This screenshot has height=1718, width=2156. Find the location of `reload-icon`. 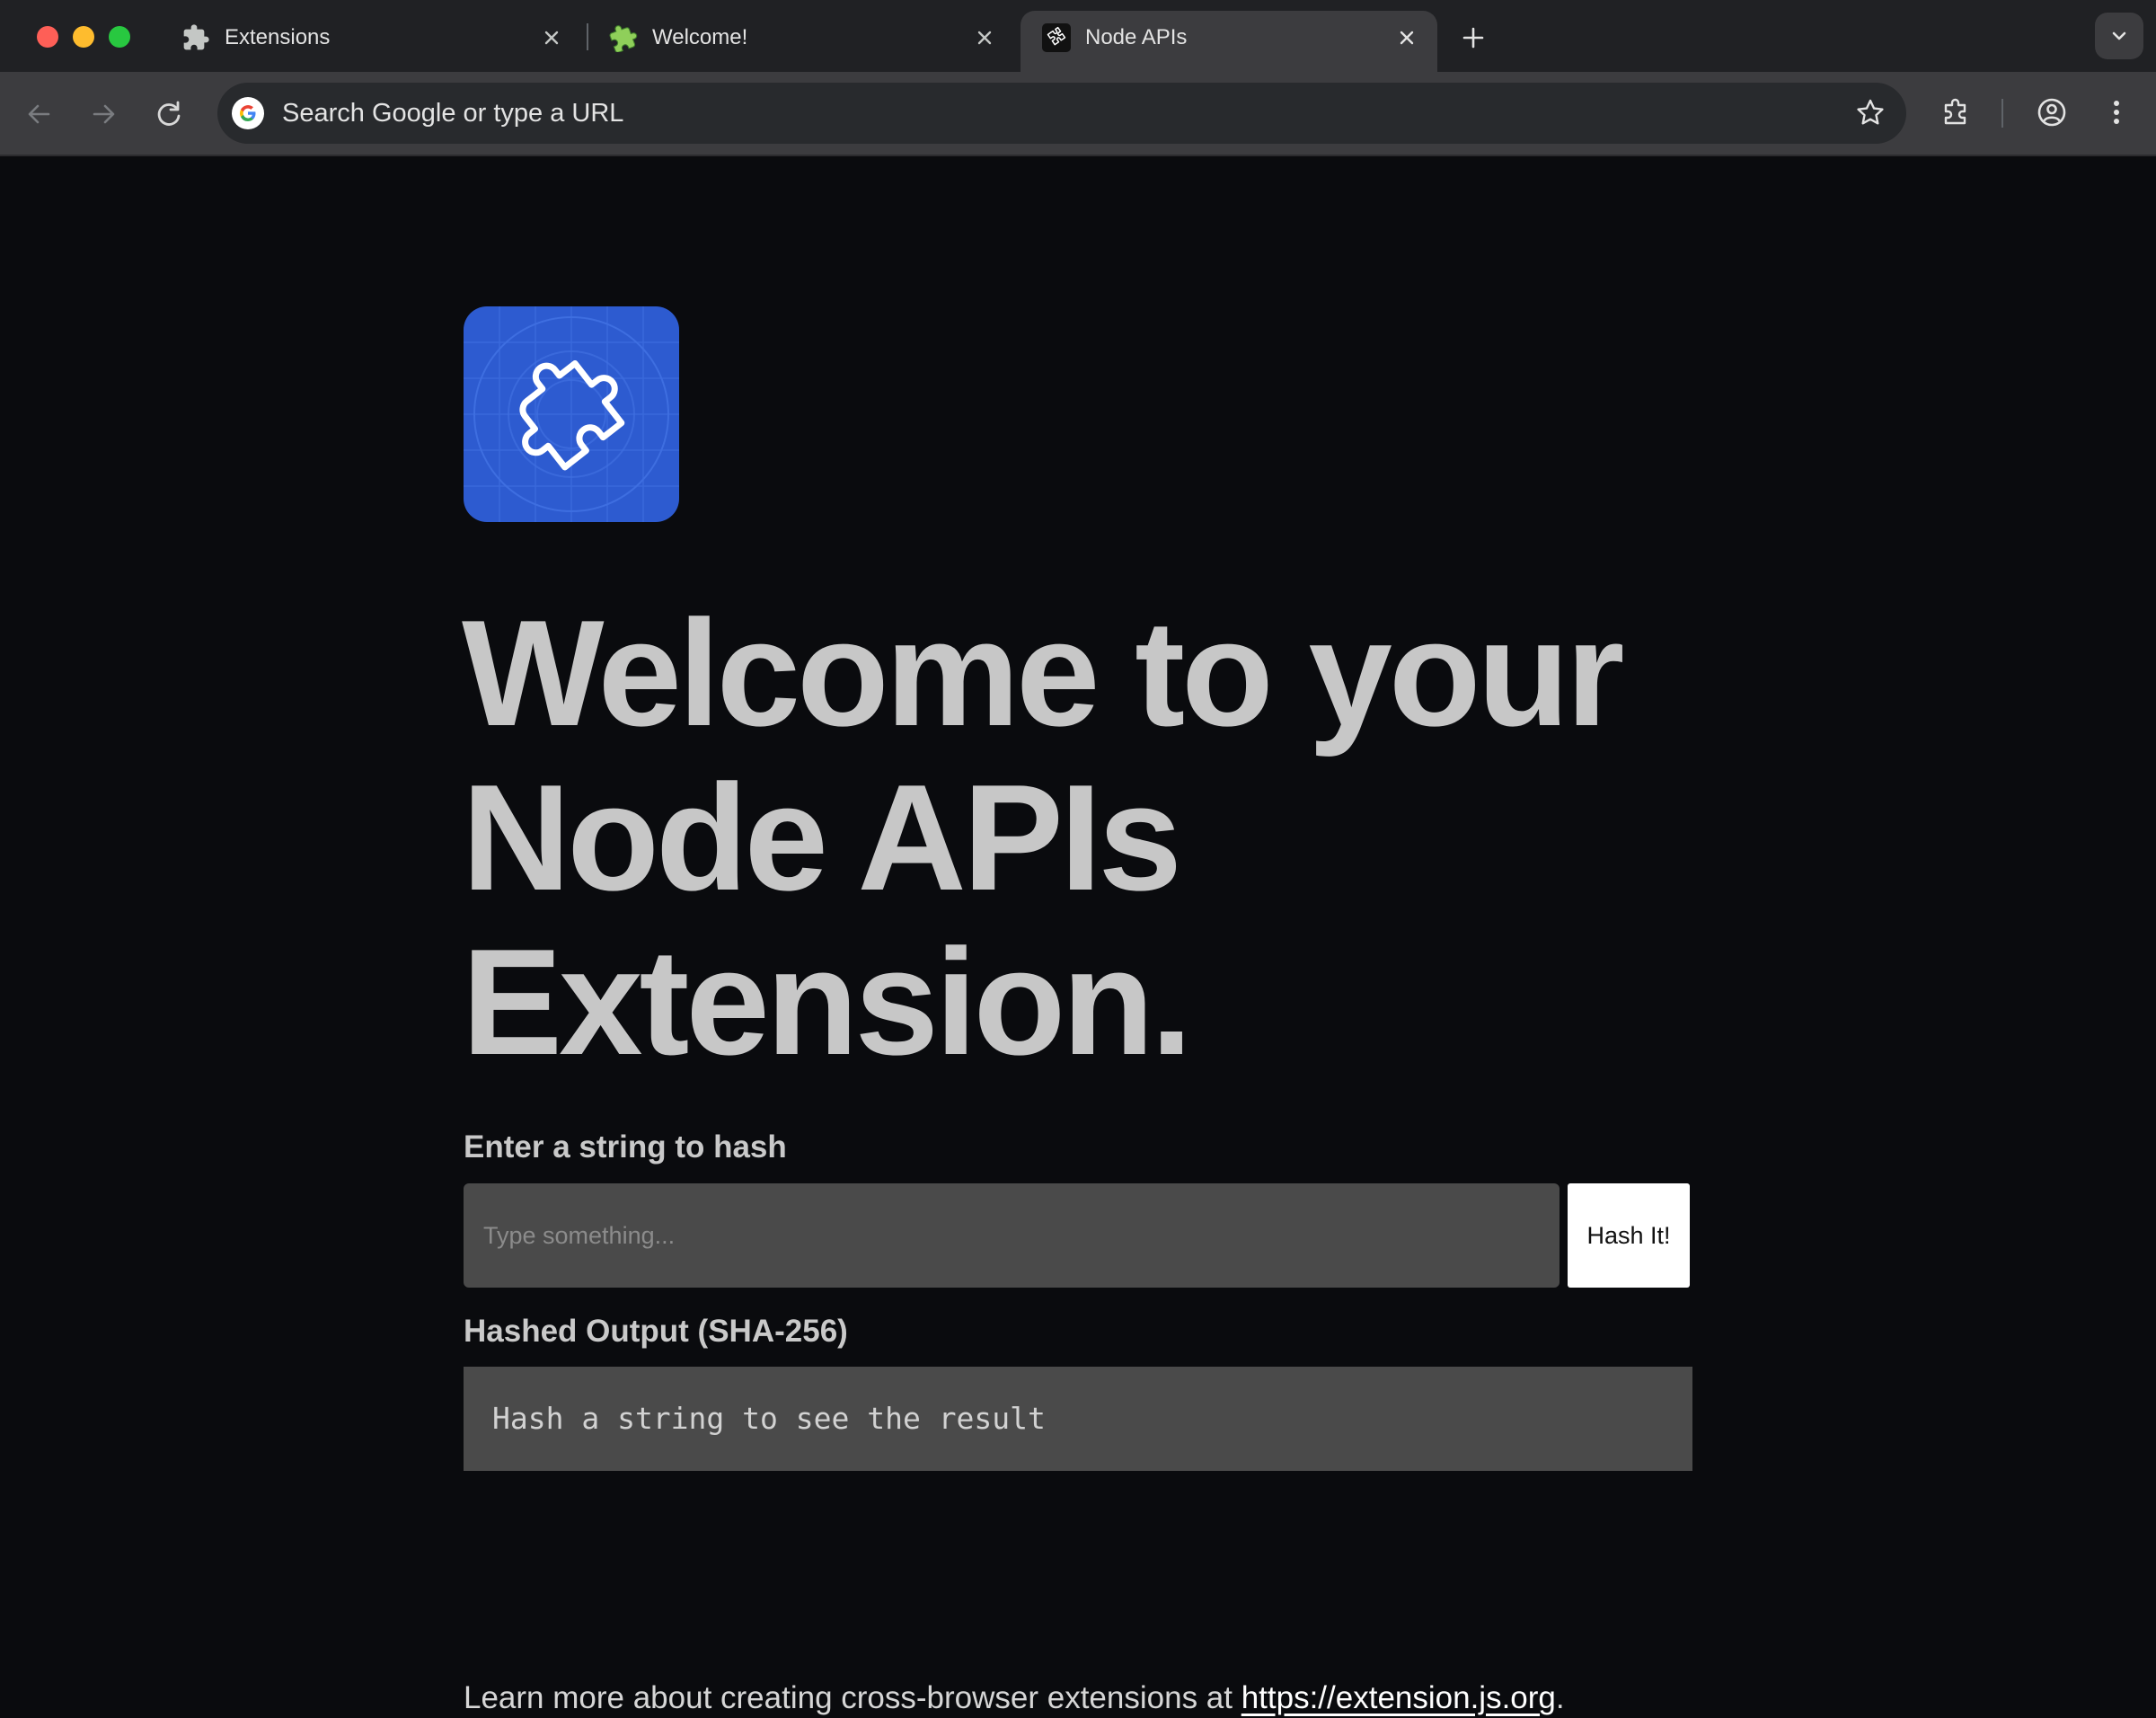

reload-icon is located at coordinates (169, 114).